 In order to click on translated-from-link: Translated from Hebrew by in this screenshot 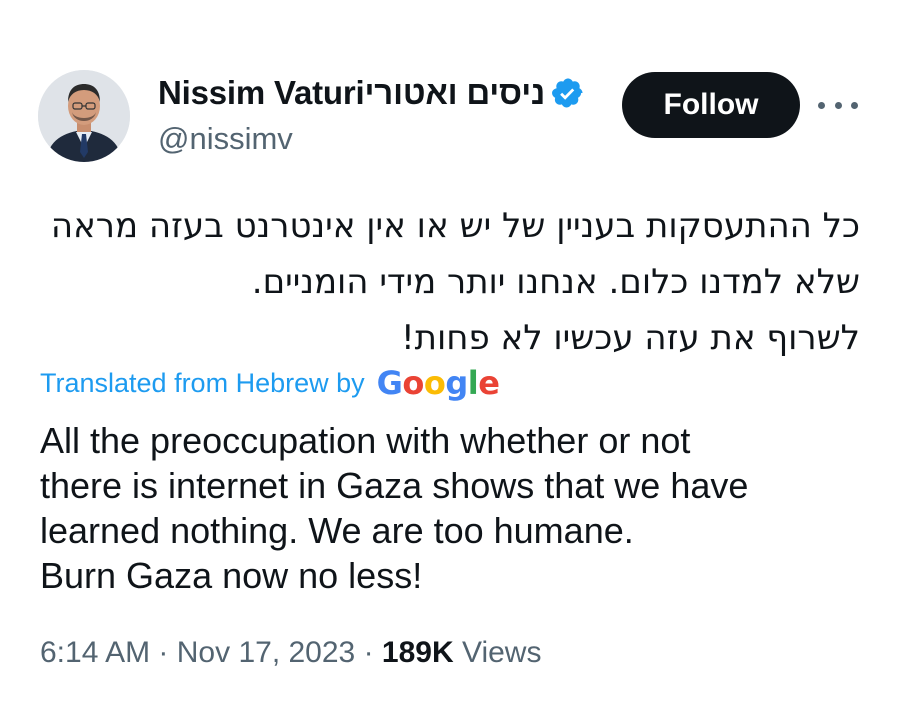, I will do `click(202, 383)`.